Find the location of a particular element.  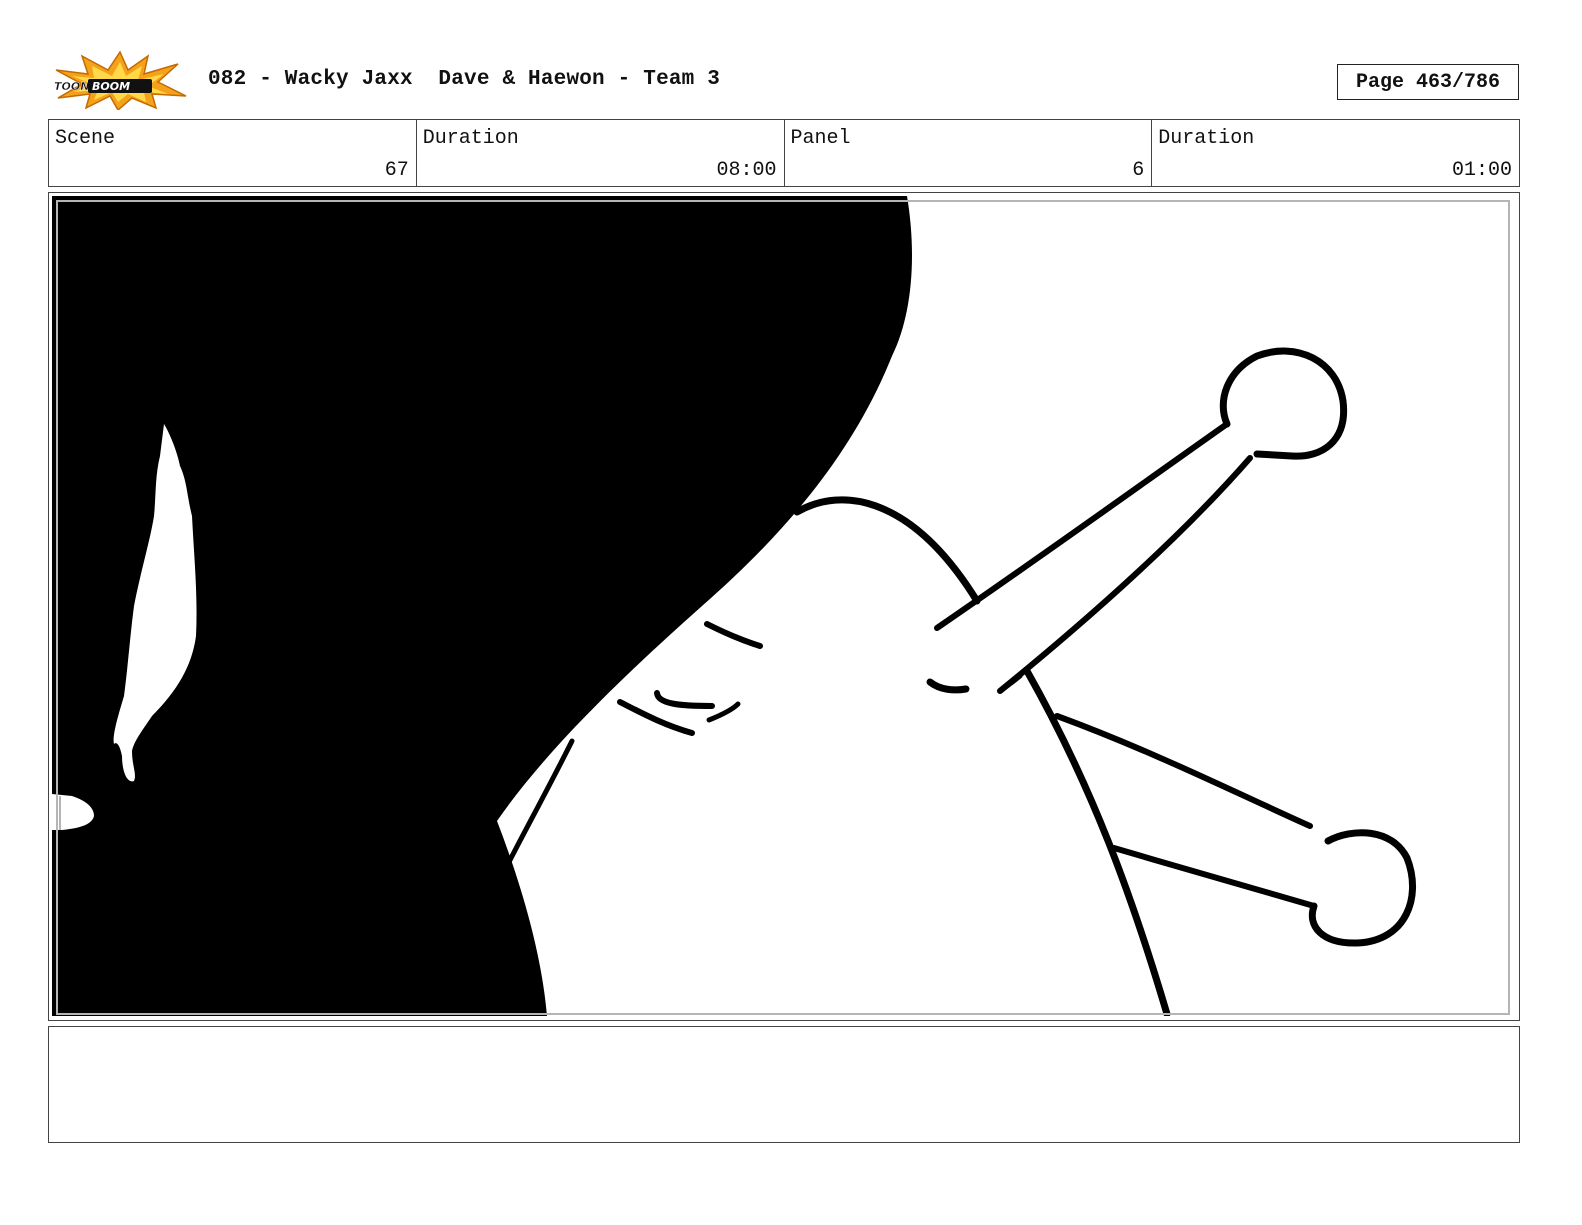

scene-duration-value: 08:00 is located at coordinates (746, 170).